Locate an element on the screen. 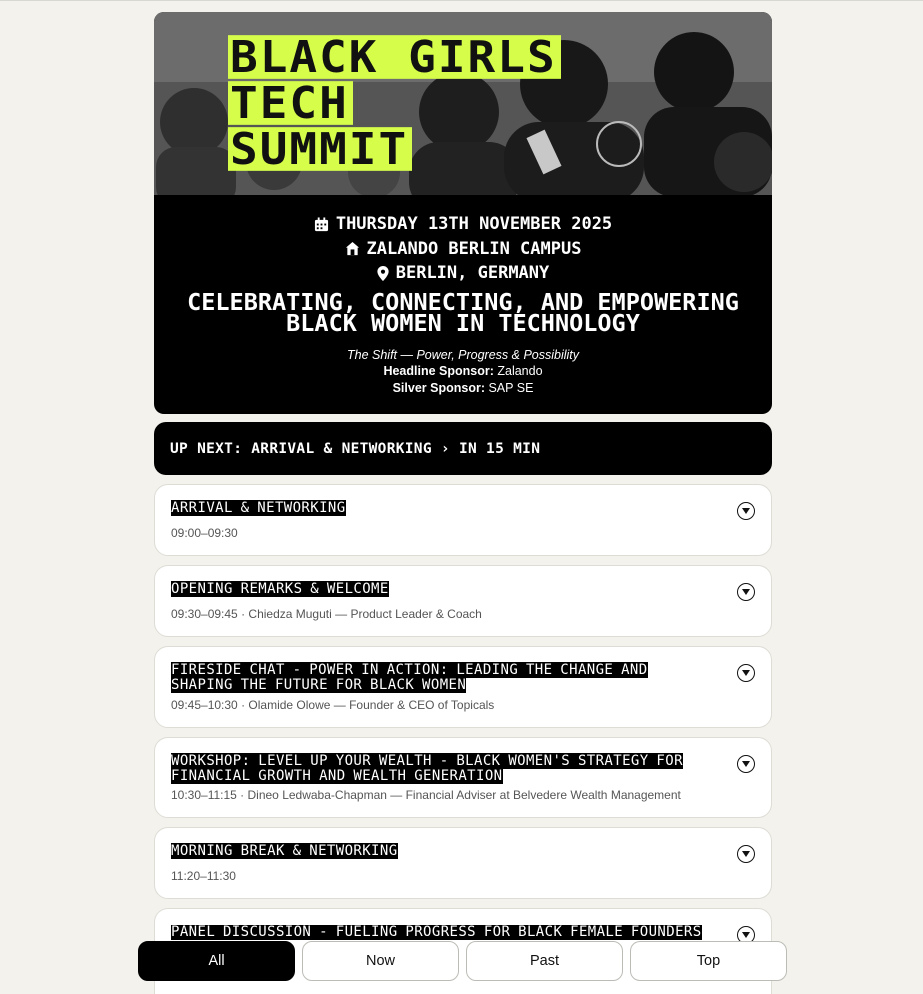  summit-logo: BLACK GIRLS TECH SUMMIT is located at coordinates (394, 103).